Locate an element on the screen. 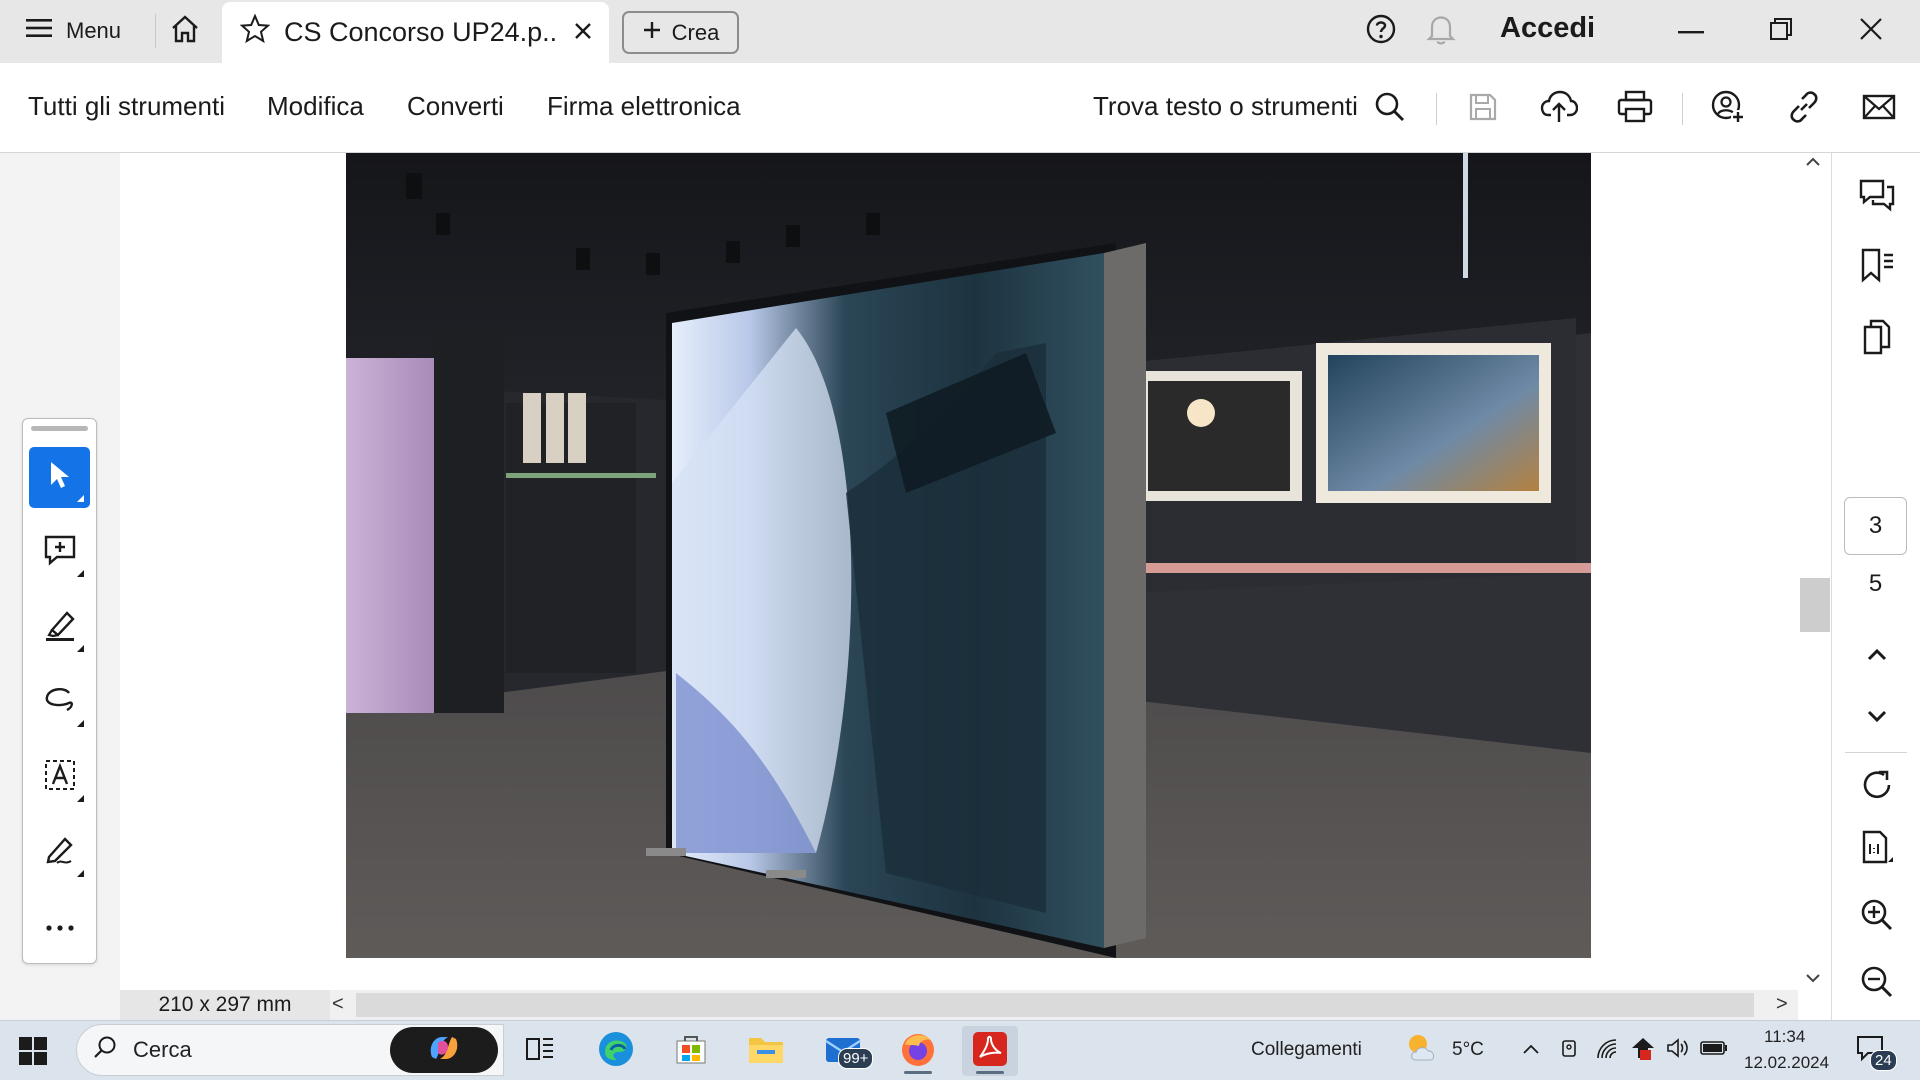  actual-size-button is located at coordinates (1877, 850).